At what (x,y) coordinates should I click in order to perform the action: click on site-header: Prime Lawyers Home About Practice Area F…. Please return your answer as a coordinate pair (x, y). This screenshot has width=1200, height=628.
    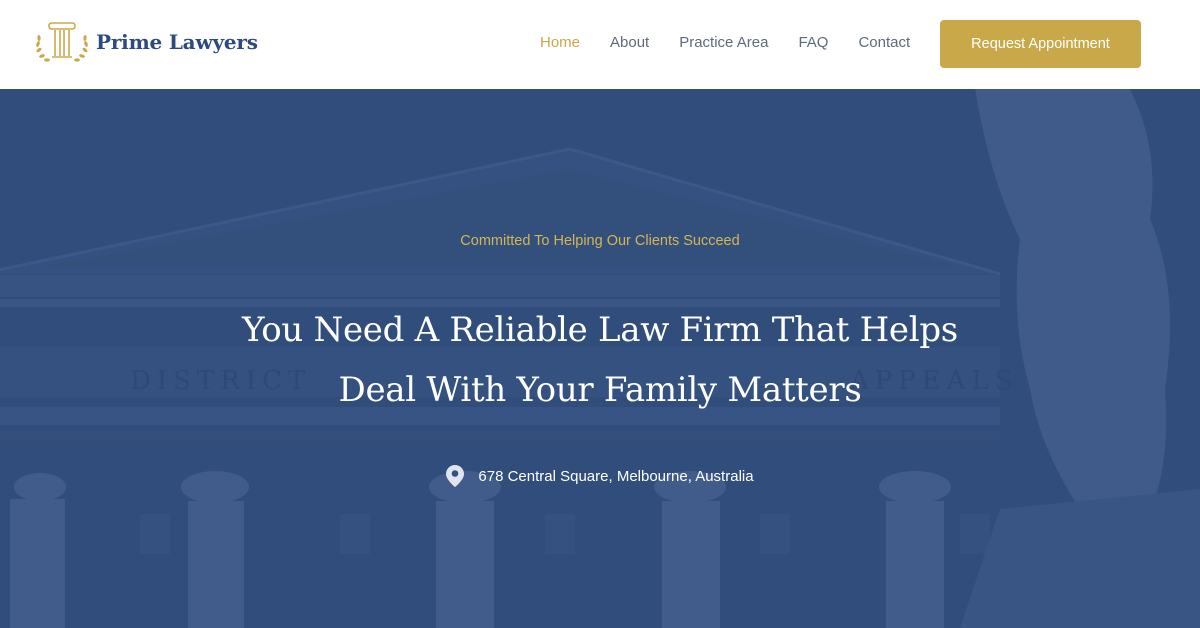
    Looking at the image, I should click on (600, 44).